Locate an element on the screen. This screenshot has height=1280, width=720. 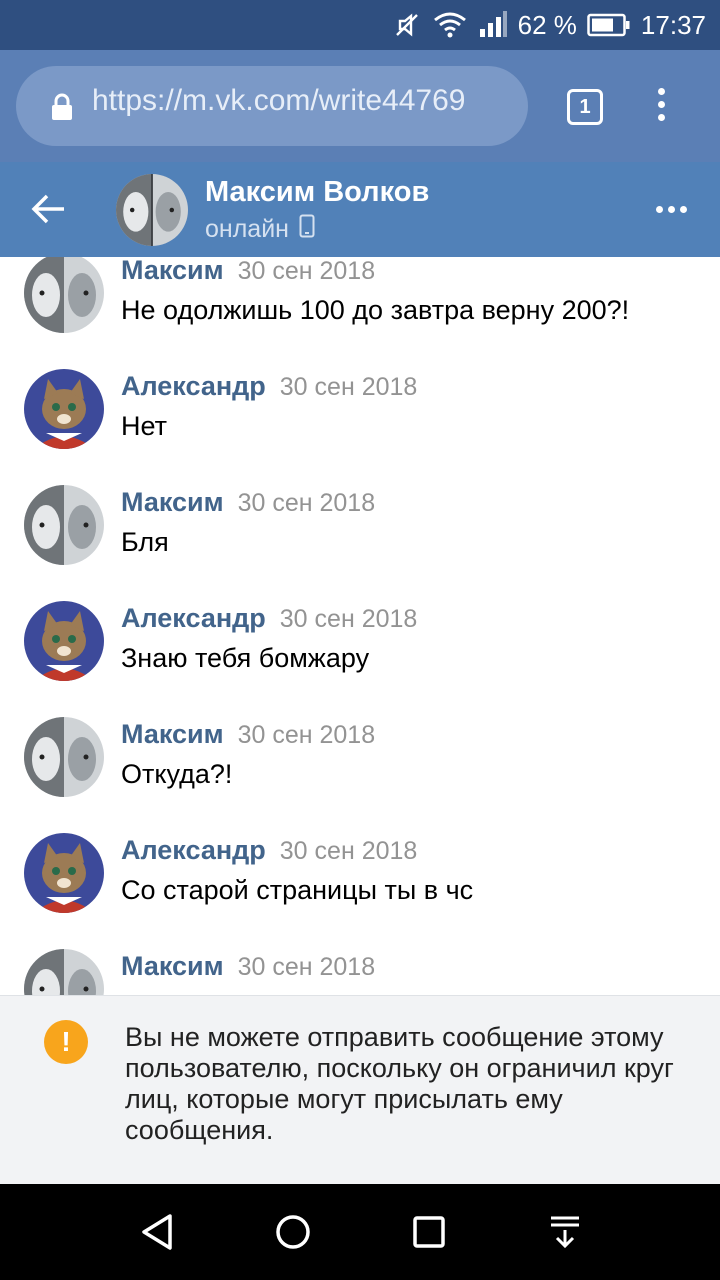
warning-icon: ! is located at coordinates (66, 1042).